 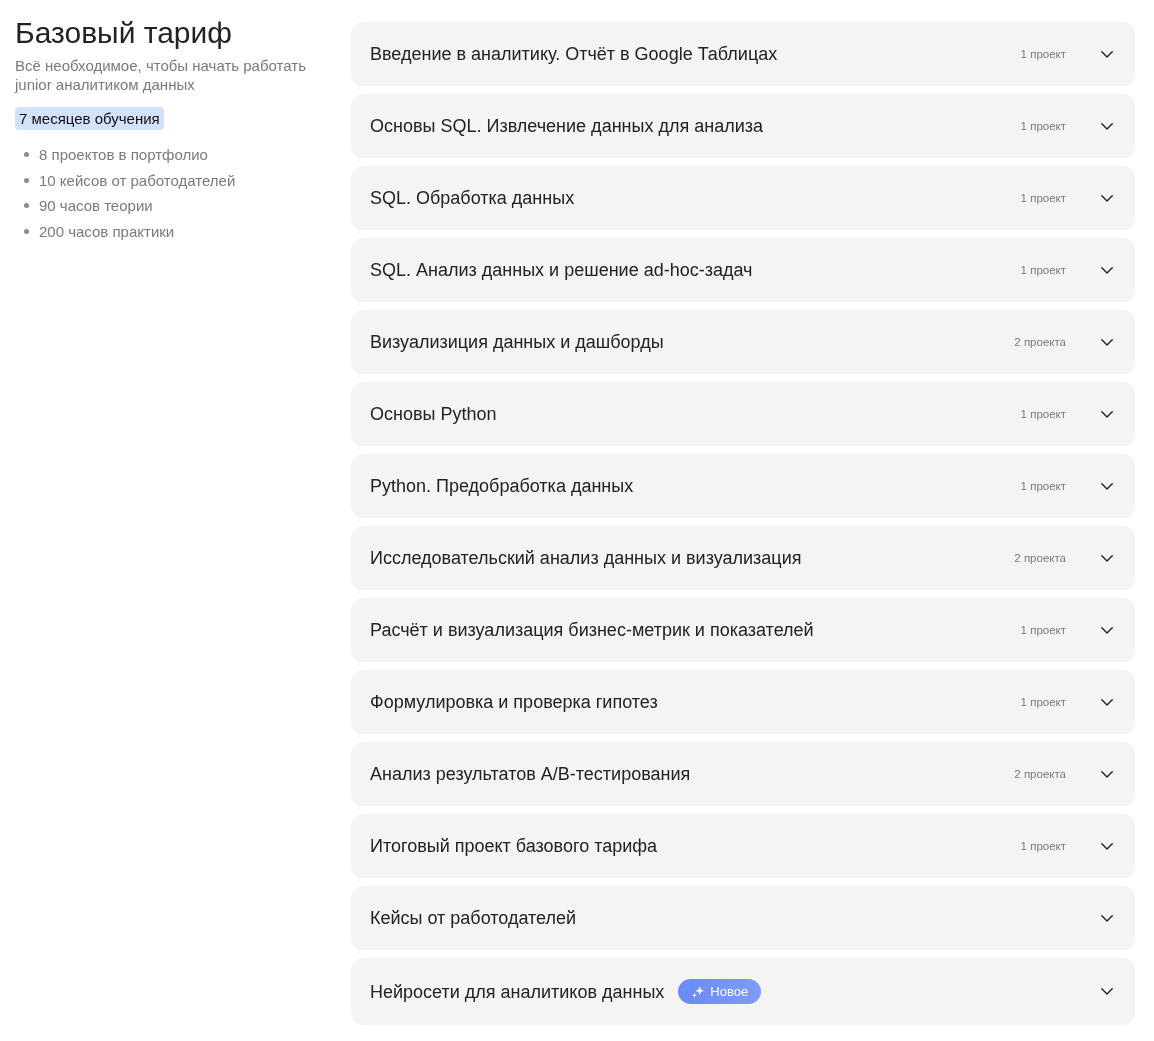 I want to click on module-title: Кейсы от работодателей, so click(x=473, y=918).